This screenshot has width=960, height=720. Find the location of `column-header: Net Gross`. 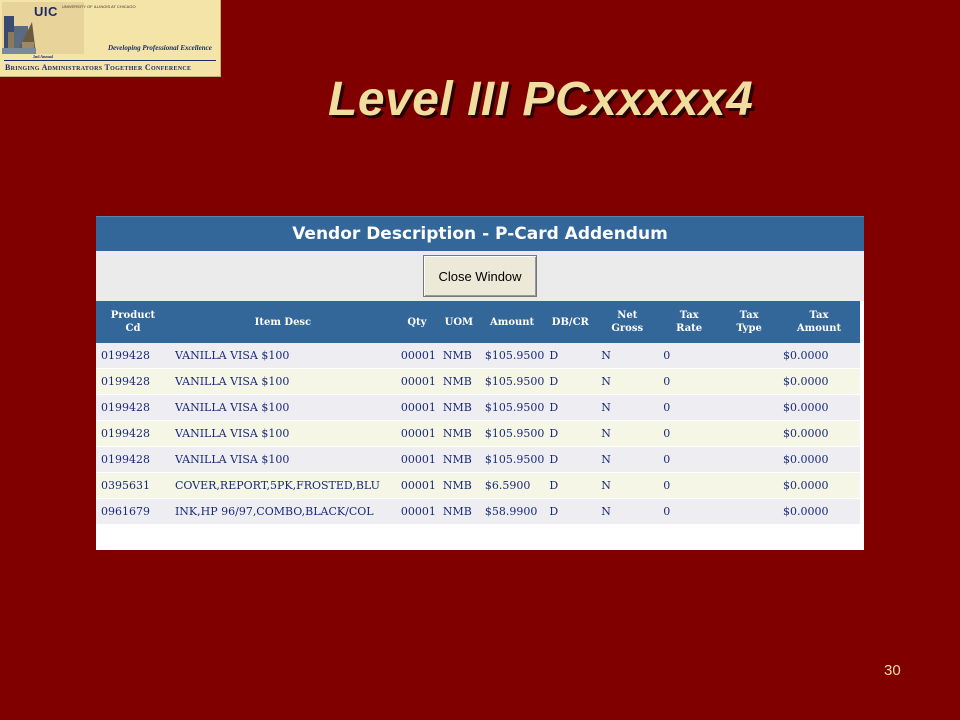

column-header: Net Gross is located at coordinates (627, 322).